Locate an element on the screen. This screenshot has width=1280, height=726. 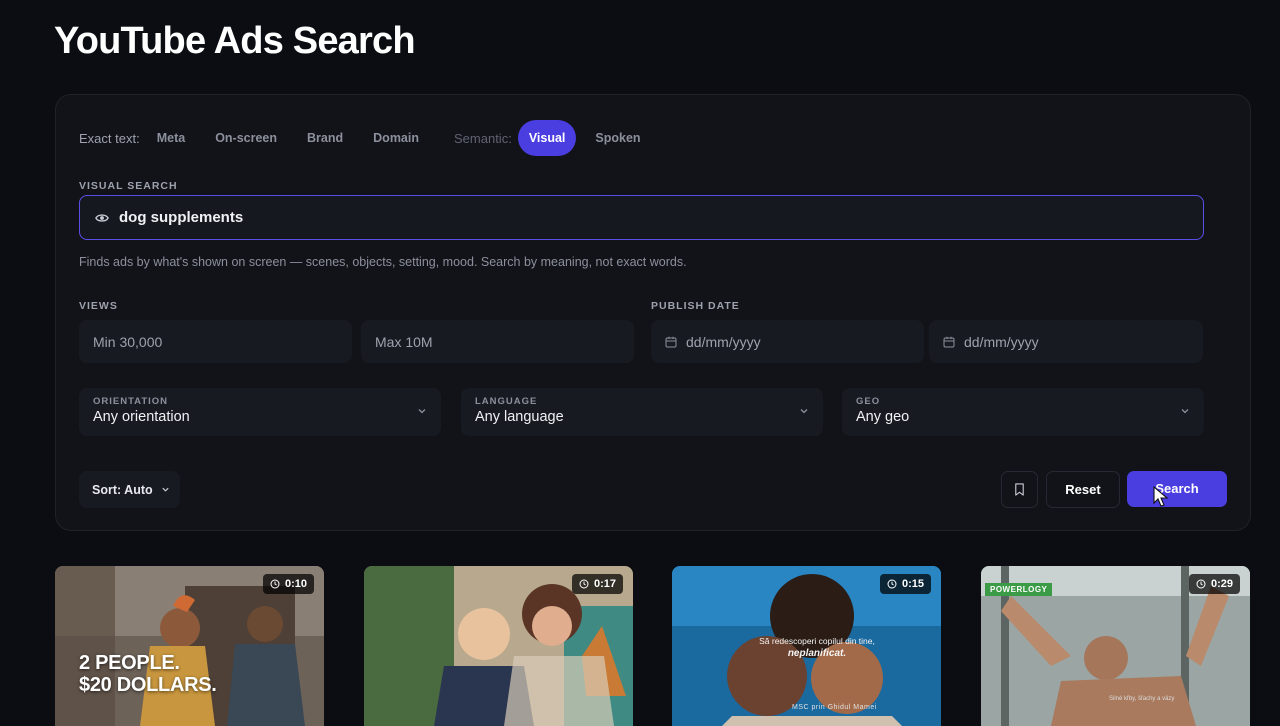
views-label: VIEWS is located at coordinates (98, 306).